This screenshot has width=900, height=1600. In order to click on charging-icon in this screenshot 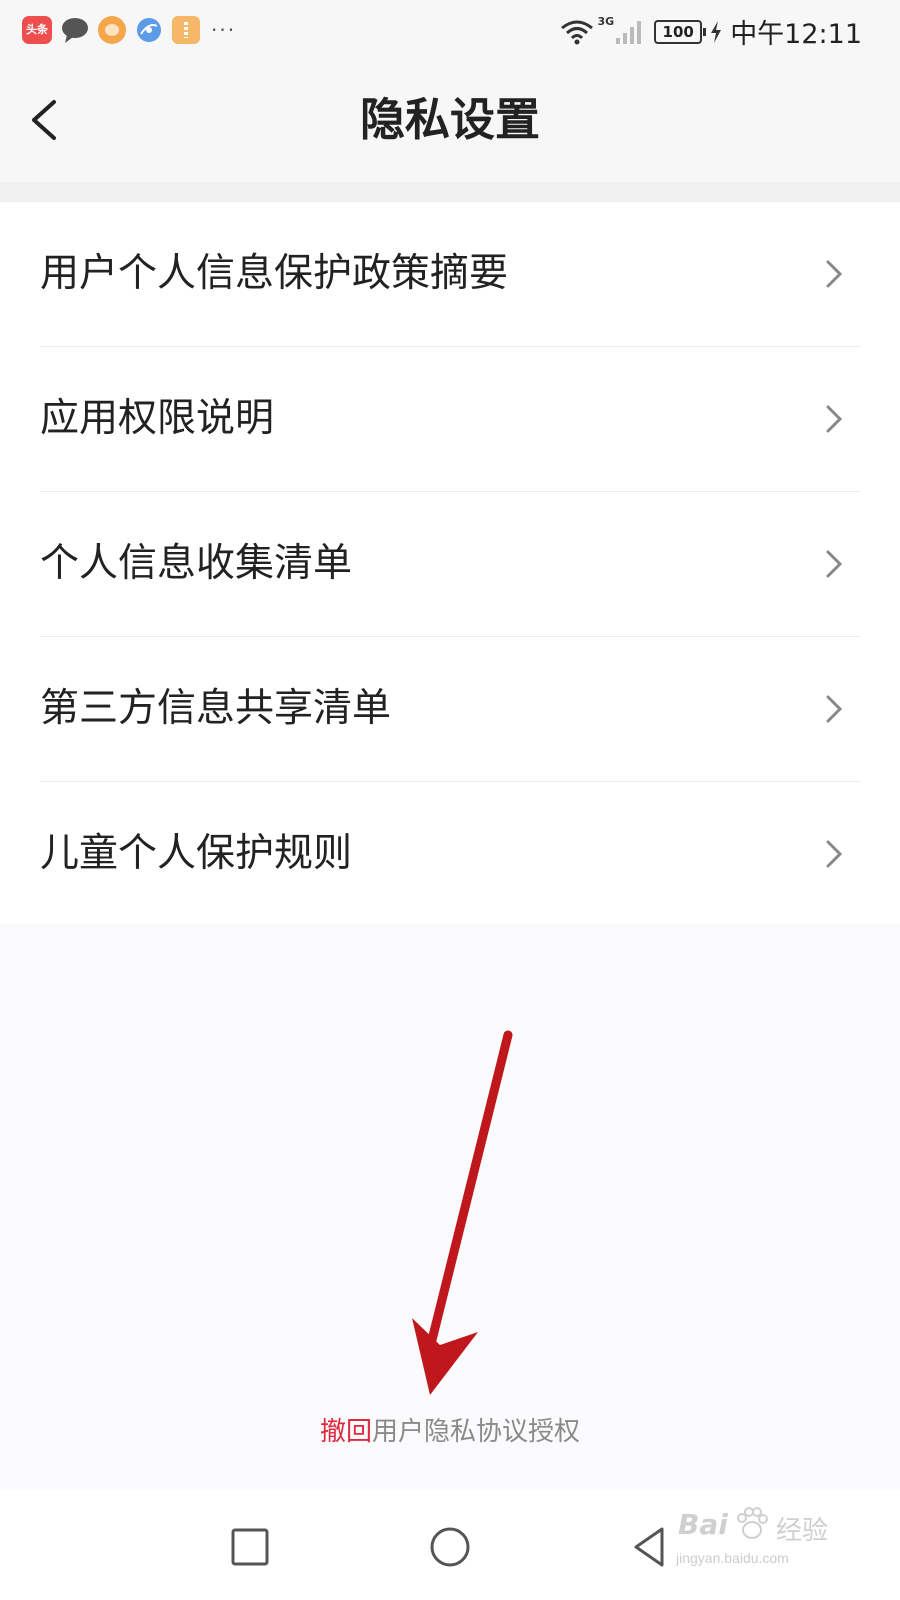, I will do `click(716, 31)`.